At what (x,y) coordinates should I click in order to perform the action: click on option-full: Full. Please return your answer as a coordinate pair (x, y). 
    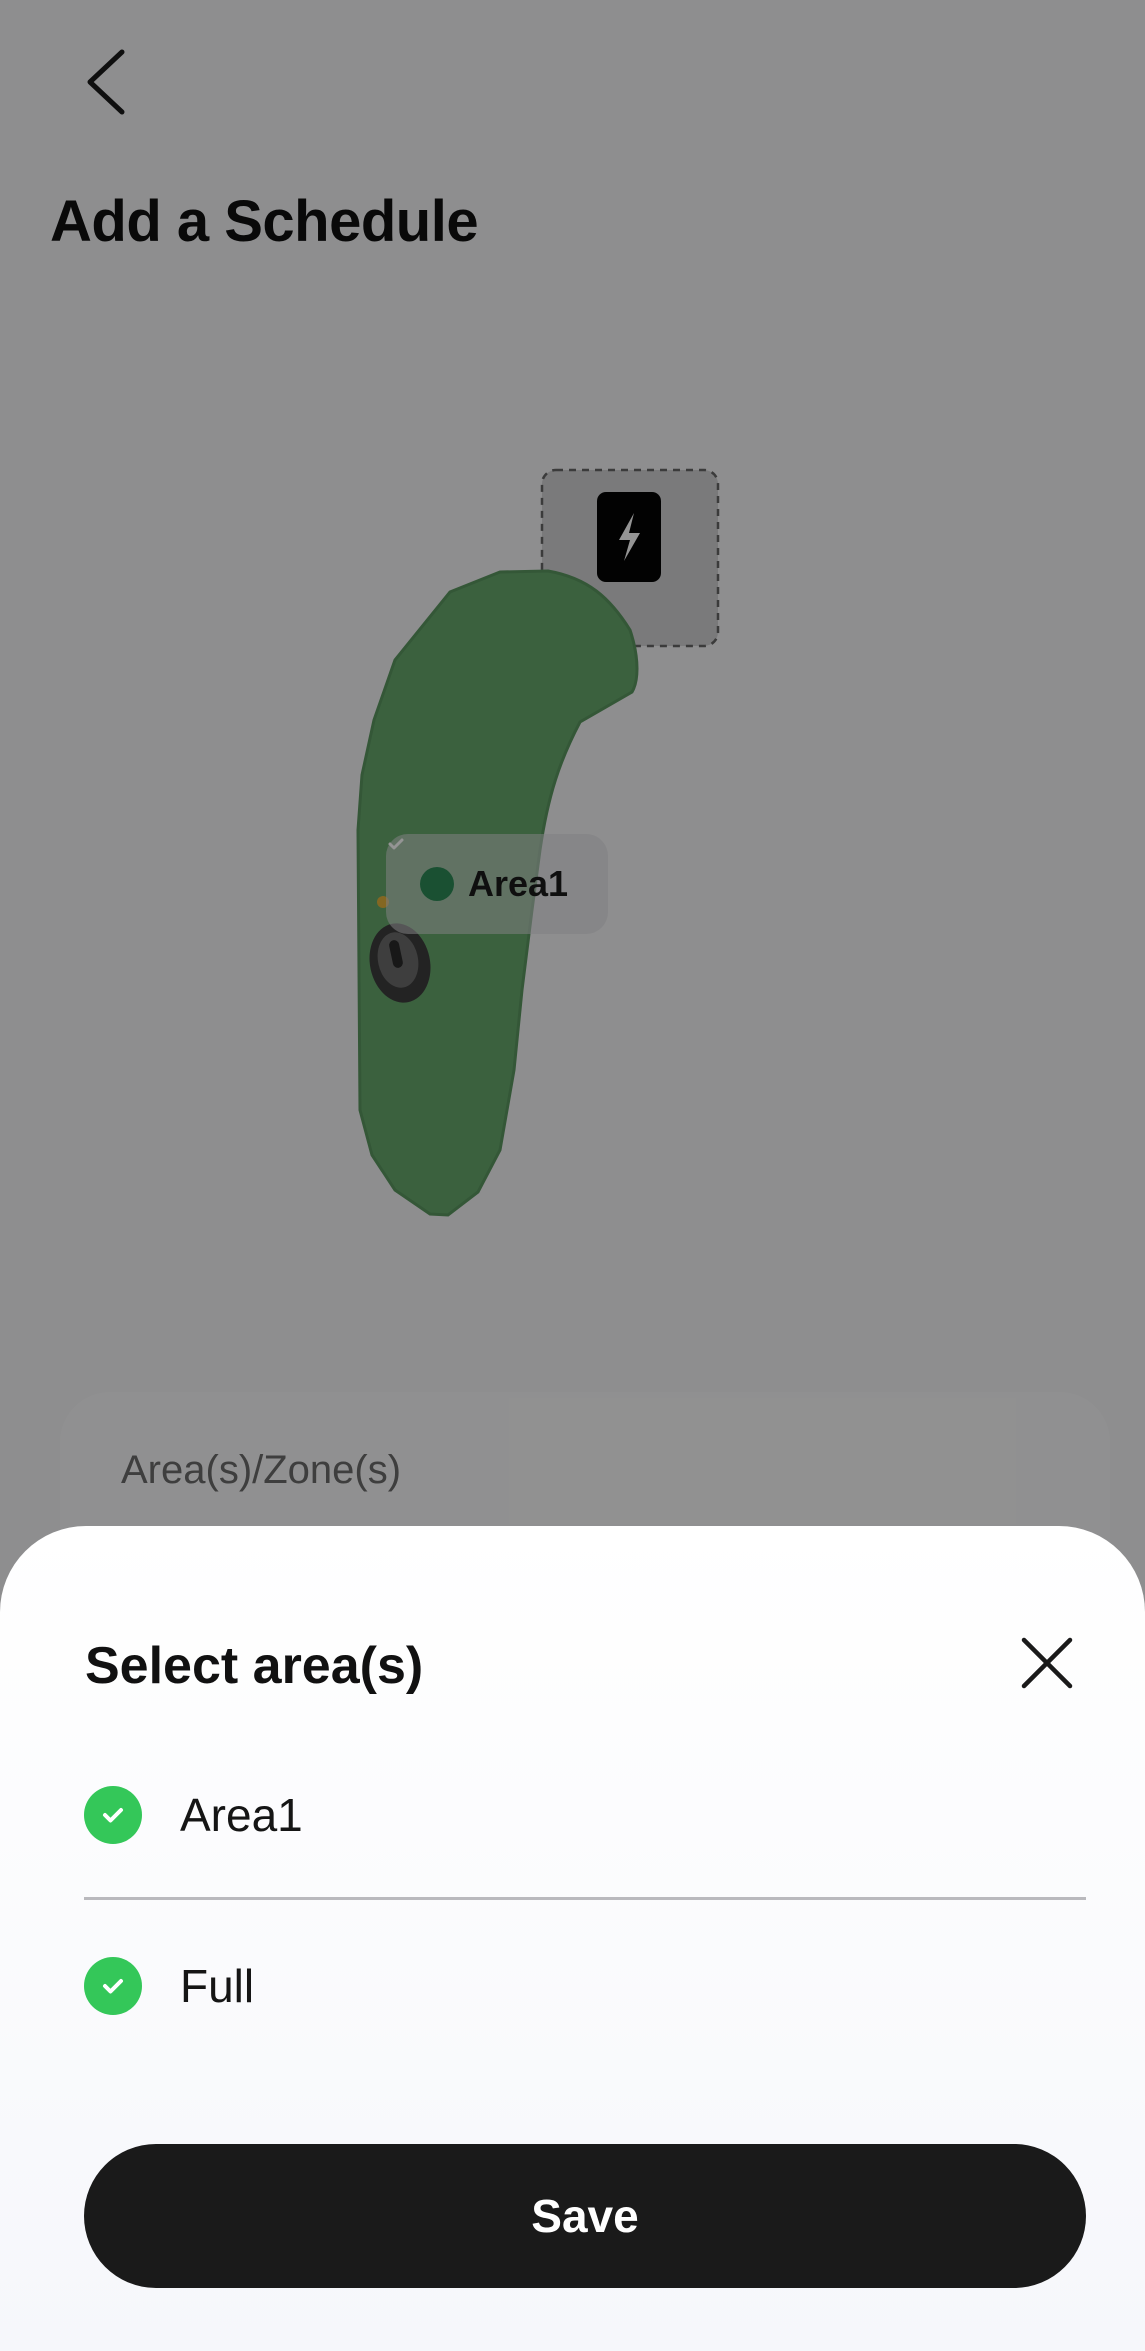
    Looking at the image, I should click on (584, 1986).